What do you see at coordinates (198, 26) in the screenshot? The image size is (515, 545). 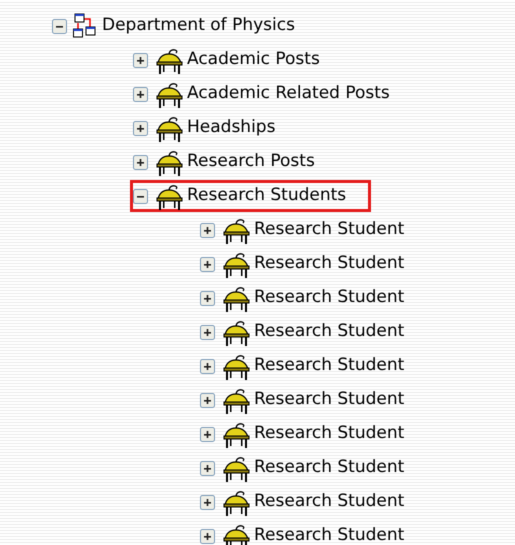 I see `node-label: Department of Physics` at bounding box center [198, 26].